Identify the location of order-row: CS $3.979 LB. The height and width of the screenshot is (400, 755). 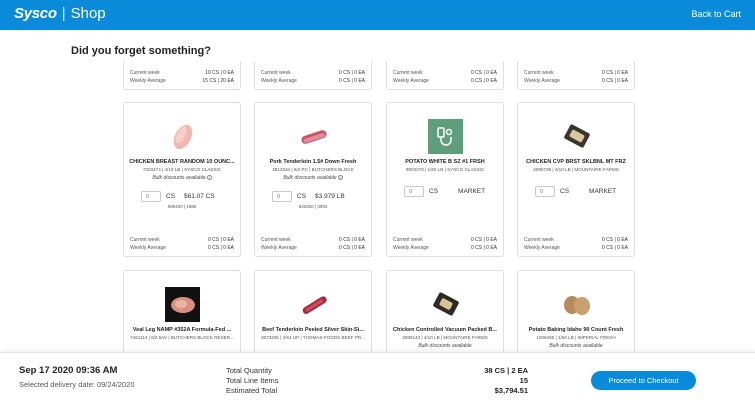
(308, 196).